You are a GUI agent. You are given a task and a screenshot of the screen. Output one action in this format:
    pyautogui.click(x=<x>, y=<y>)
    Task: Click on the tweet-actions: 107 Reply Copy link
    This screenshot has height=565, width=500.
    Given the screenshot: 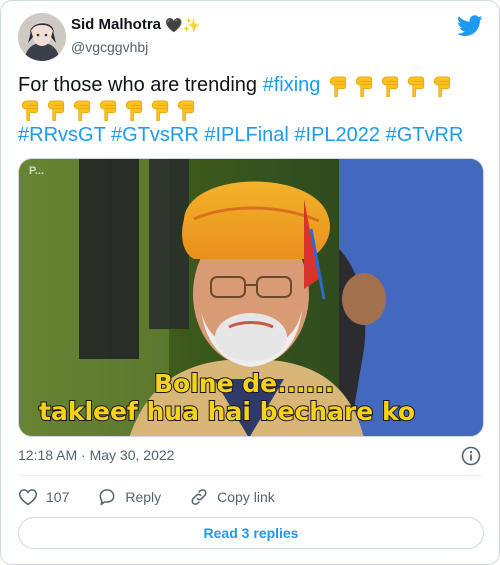 What is the action you would take?
    pyautogui.click(x=160, y=497)
    